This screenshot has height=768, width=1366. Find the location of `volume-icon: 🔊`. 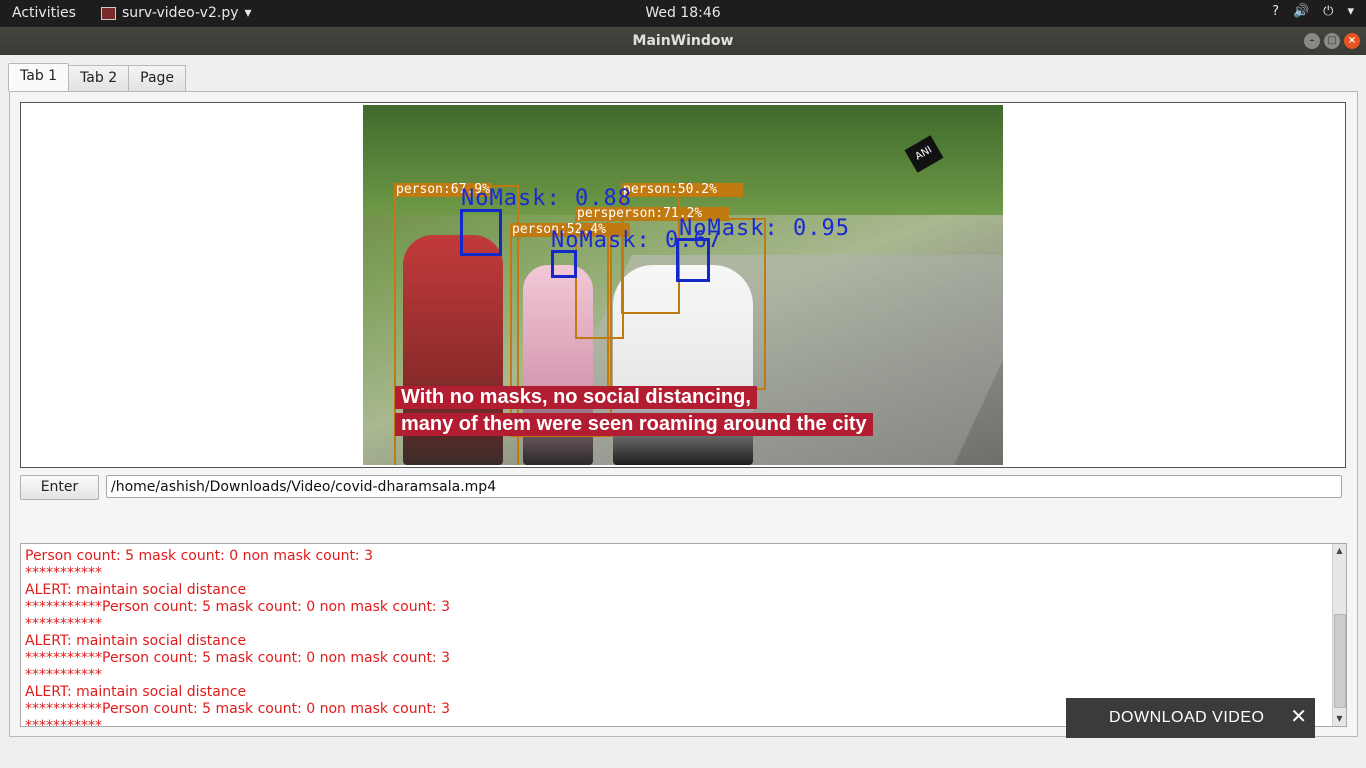

volume-icon: 🔊 is located at coordinates (1301, 11).